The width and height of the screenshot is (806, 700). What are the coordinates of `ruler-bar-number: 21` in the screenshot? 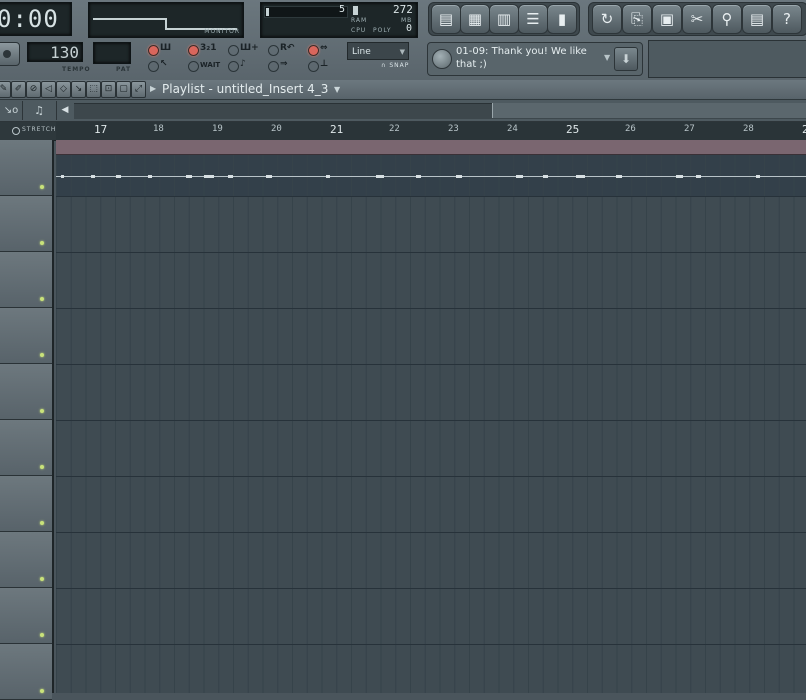 It's located at (337, 129).